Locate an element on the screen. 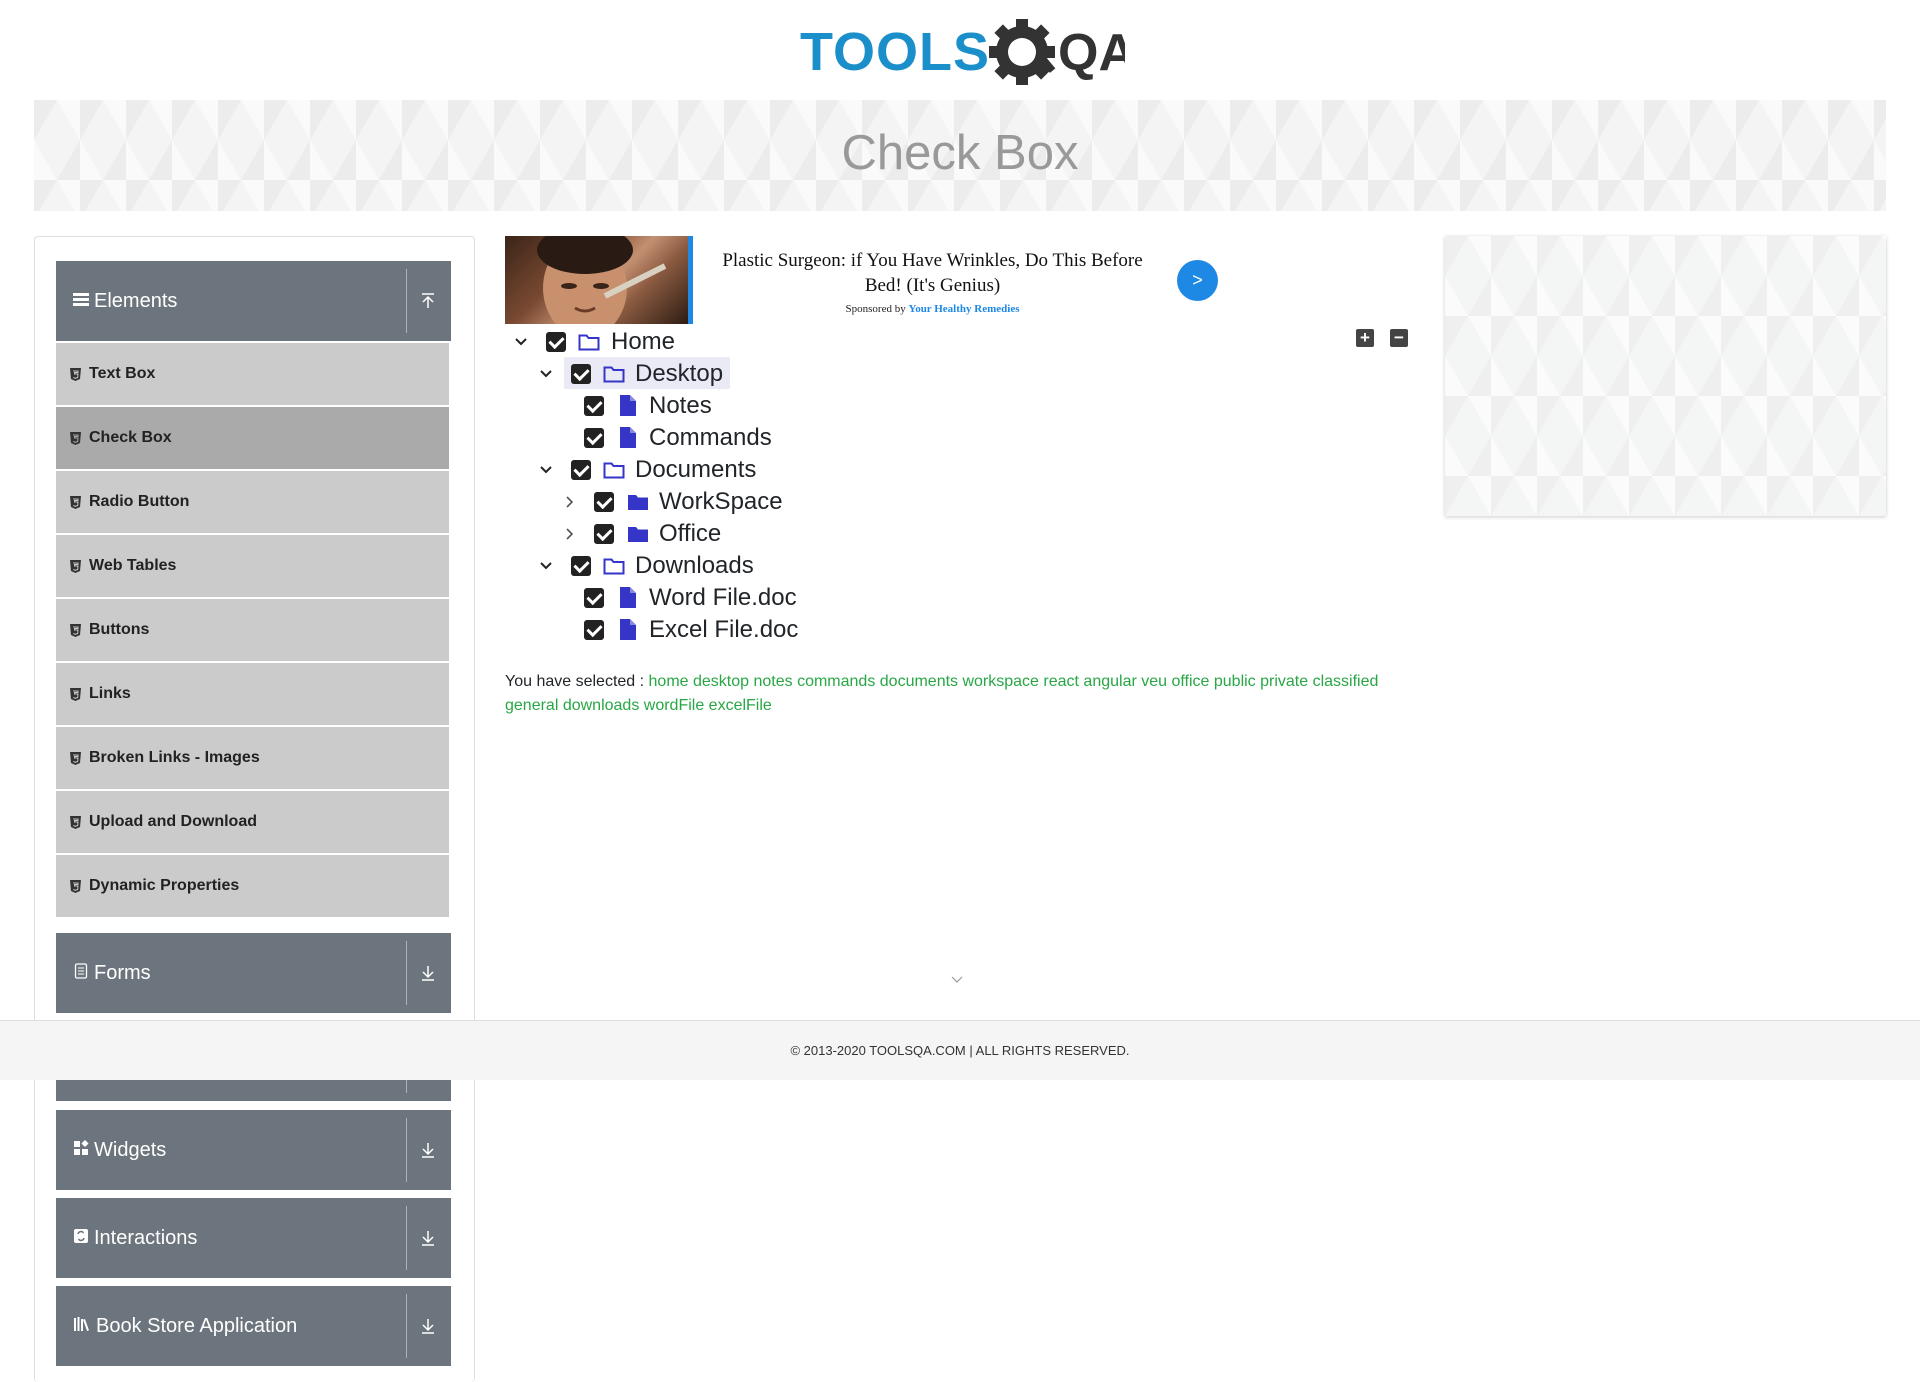 This screenshot has height=1382, width=1920. collapse-all-button: − is located at coordinates (1399, 338).